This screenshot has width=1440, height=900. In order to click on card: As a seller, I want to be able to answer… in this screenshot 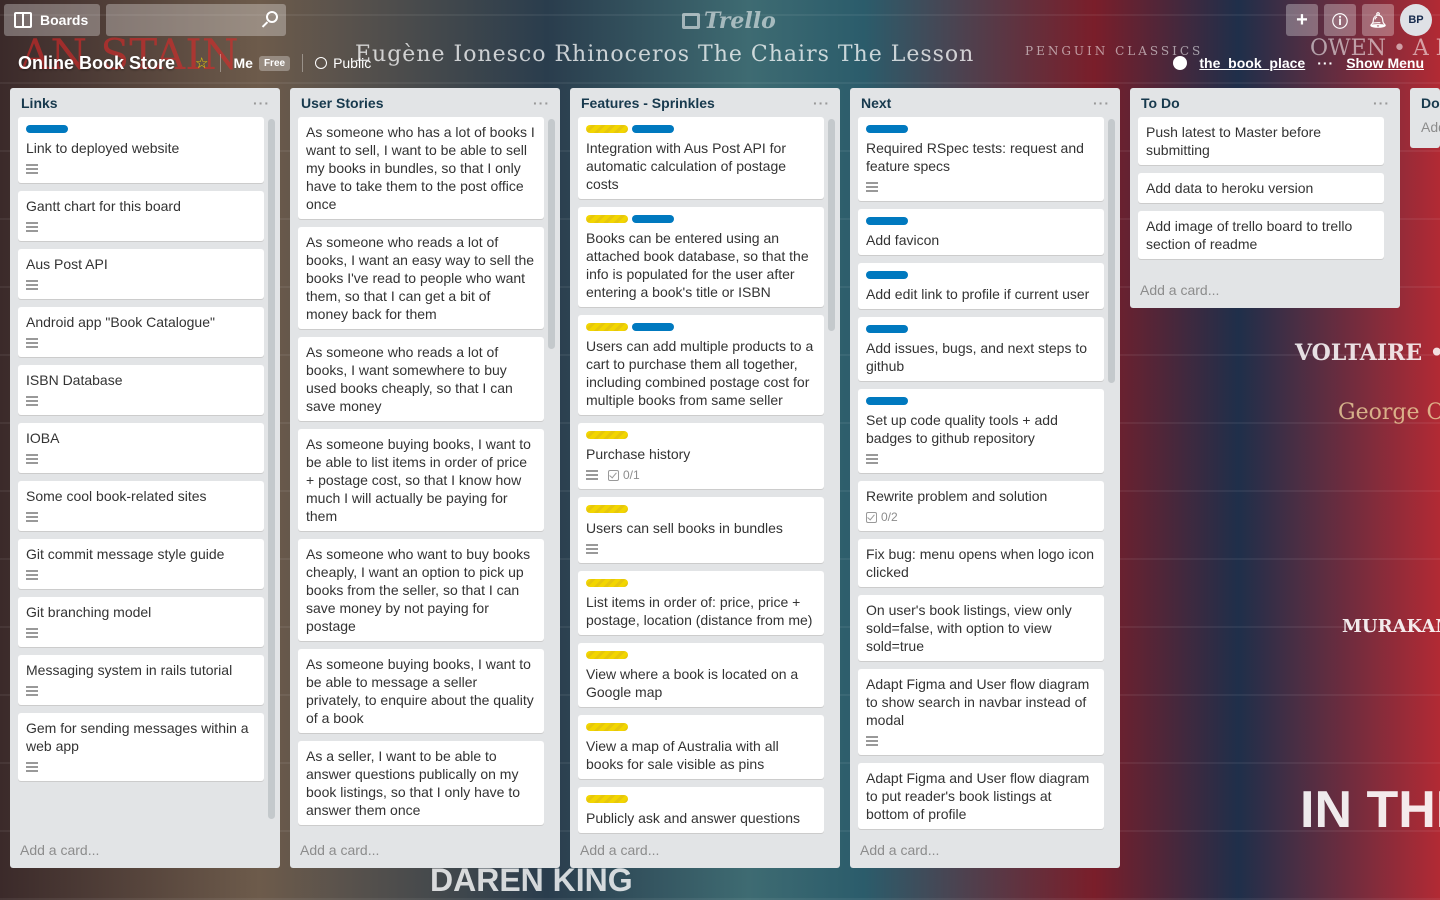, I will do `click(421, 783)`.